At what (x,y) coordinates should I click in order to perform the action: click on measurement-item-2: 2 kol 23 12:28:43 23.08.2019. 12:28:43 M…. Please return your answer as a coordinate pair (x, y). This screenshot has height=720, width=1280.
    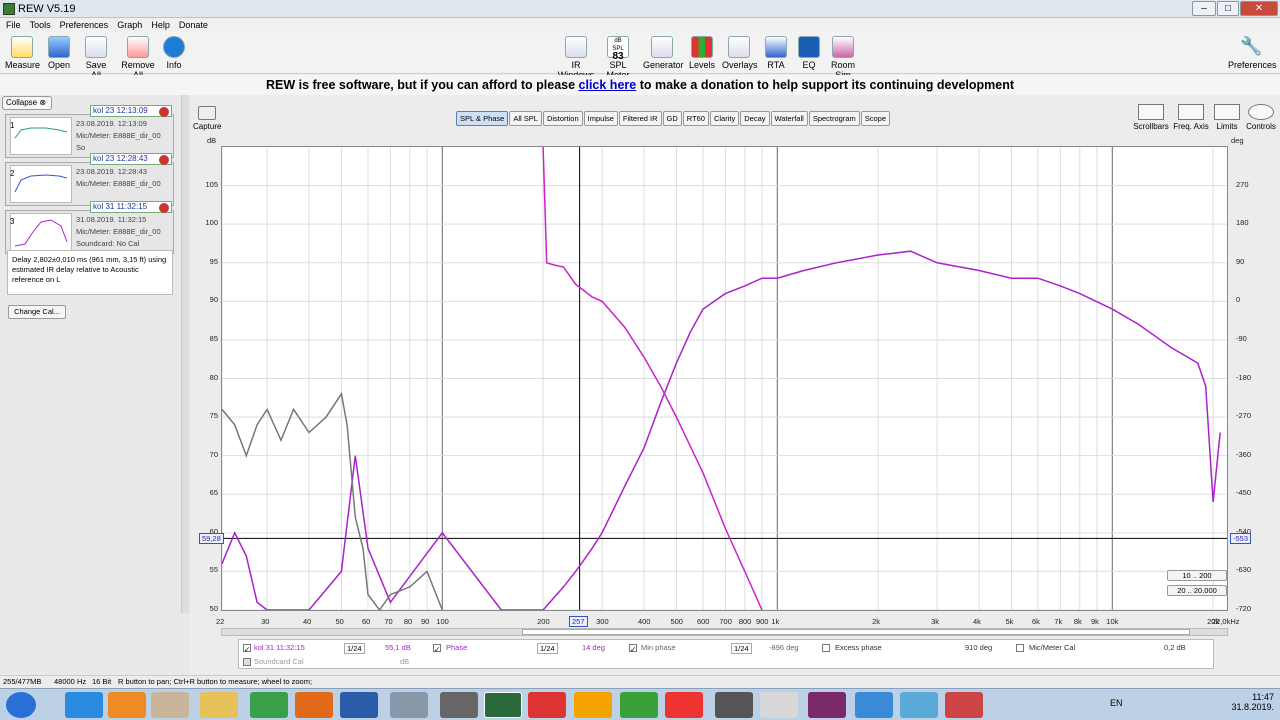
    Looking at the image, I should click on (89, 179).